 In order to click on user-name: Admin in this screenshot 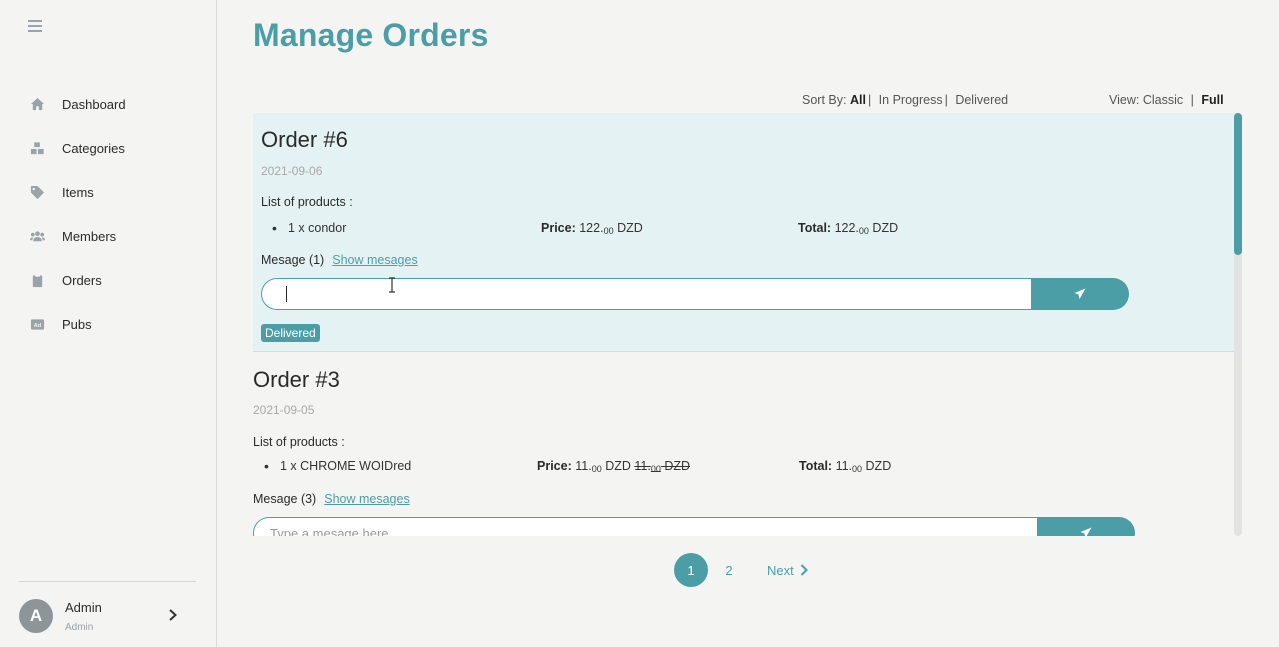, I will do `click(83, 607)`.